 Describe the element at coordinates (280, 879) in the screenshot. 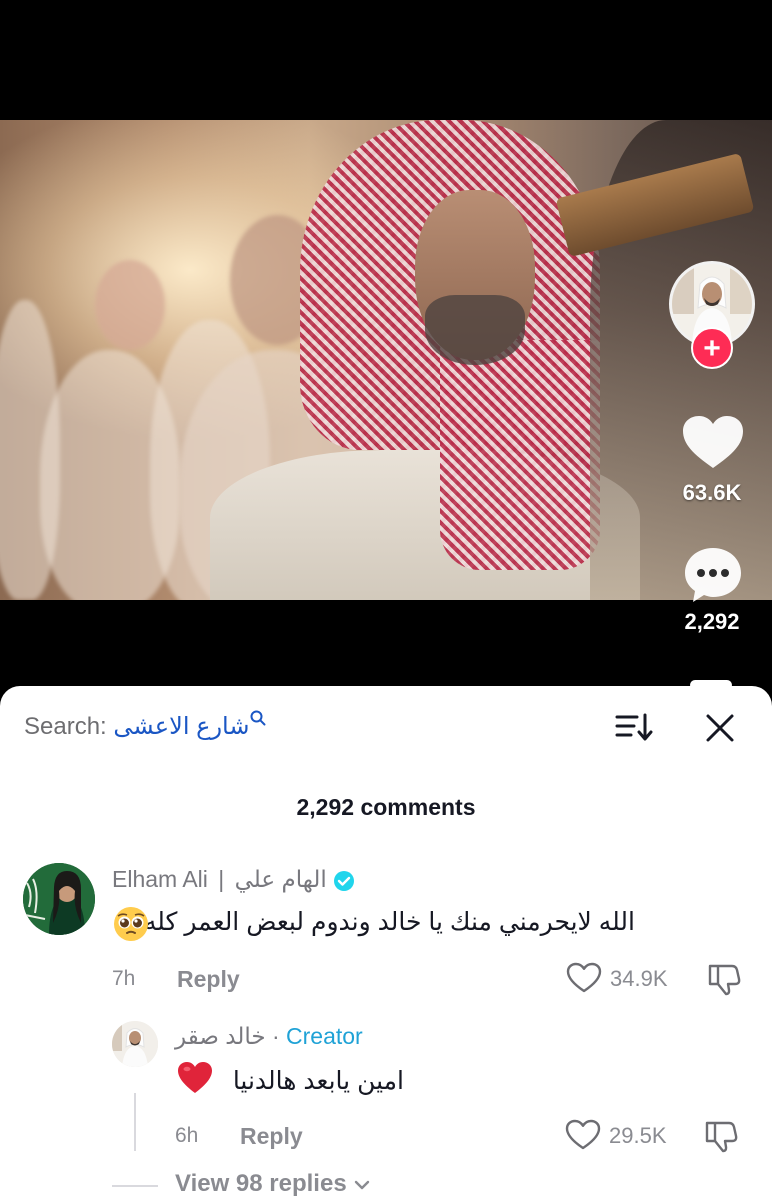

I see `comment-author-arabic-name: الهام علي` at that location.